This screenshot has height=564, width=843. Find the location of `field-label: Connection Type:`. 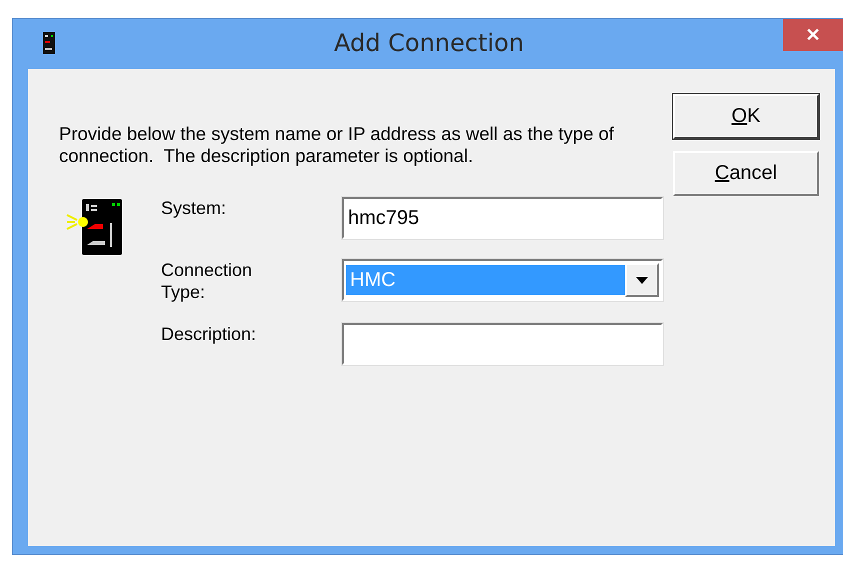

field-label: Connection Type: is located at coordinates (207, 281).